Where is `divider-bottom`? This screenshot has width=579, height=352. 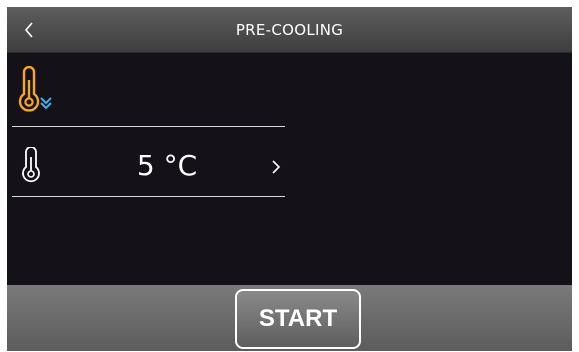 divider-bottom is located at coordinates (148, 196).